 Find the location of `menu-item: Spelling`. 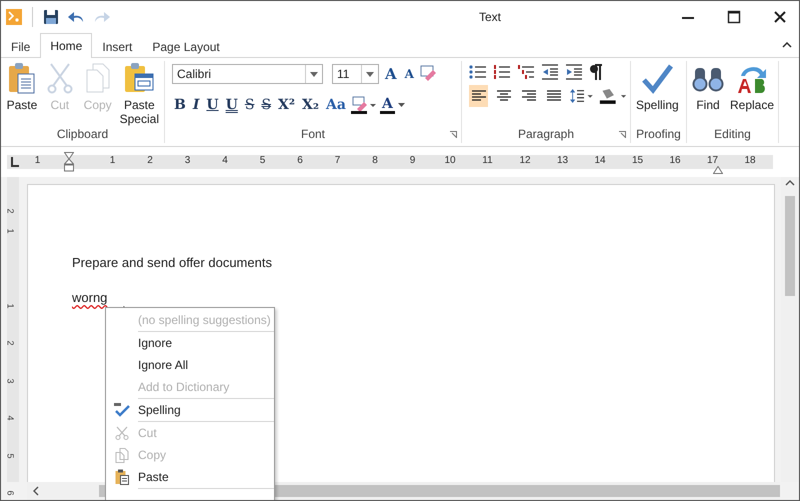

menu-item: Spelling is located at coordinates (159, 410).